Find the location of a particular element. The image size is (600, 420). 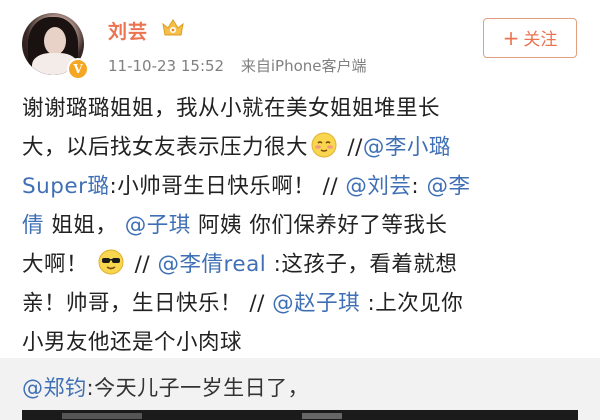

repost-card: @郑钧:今天儿子一岁生日了， is located at coordinates (300, 389).